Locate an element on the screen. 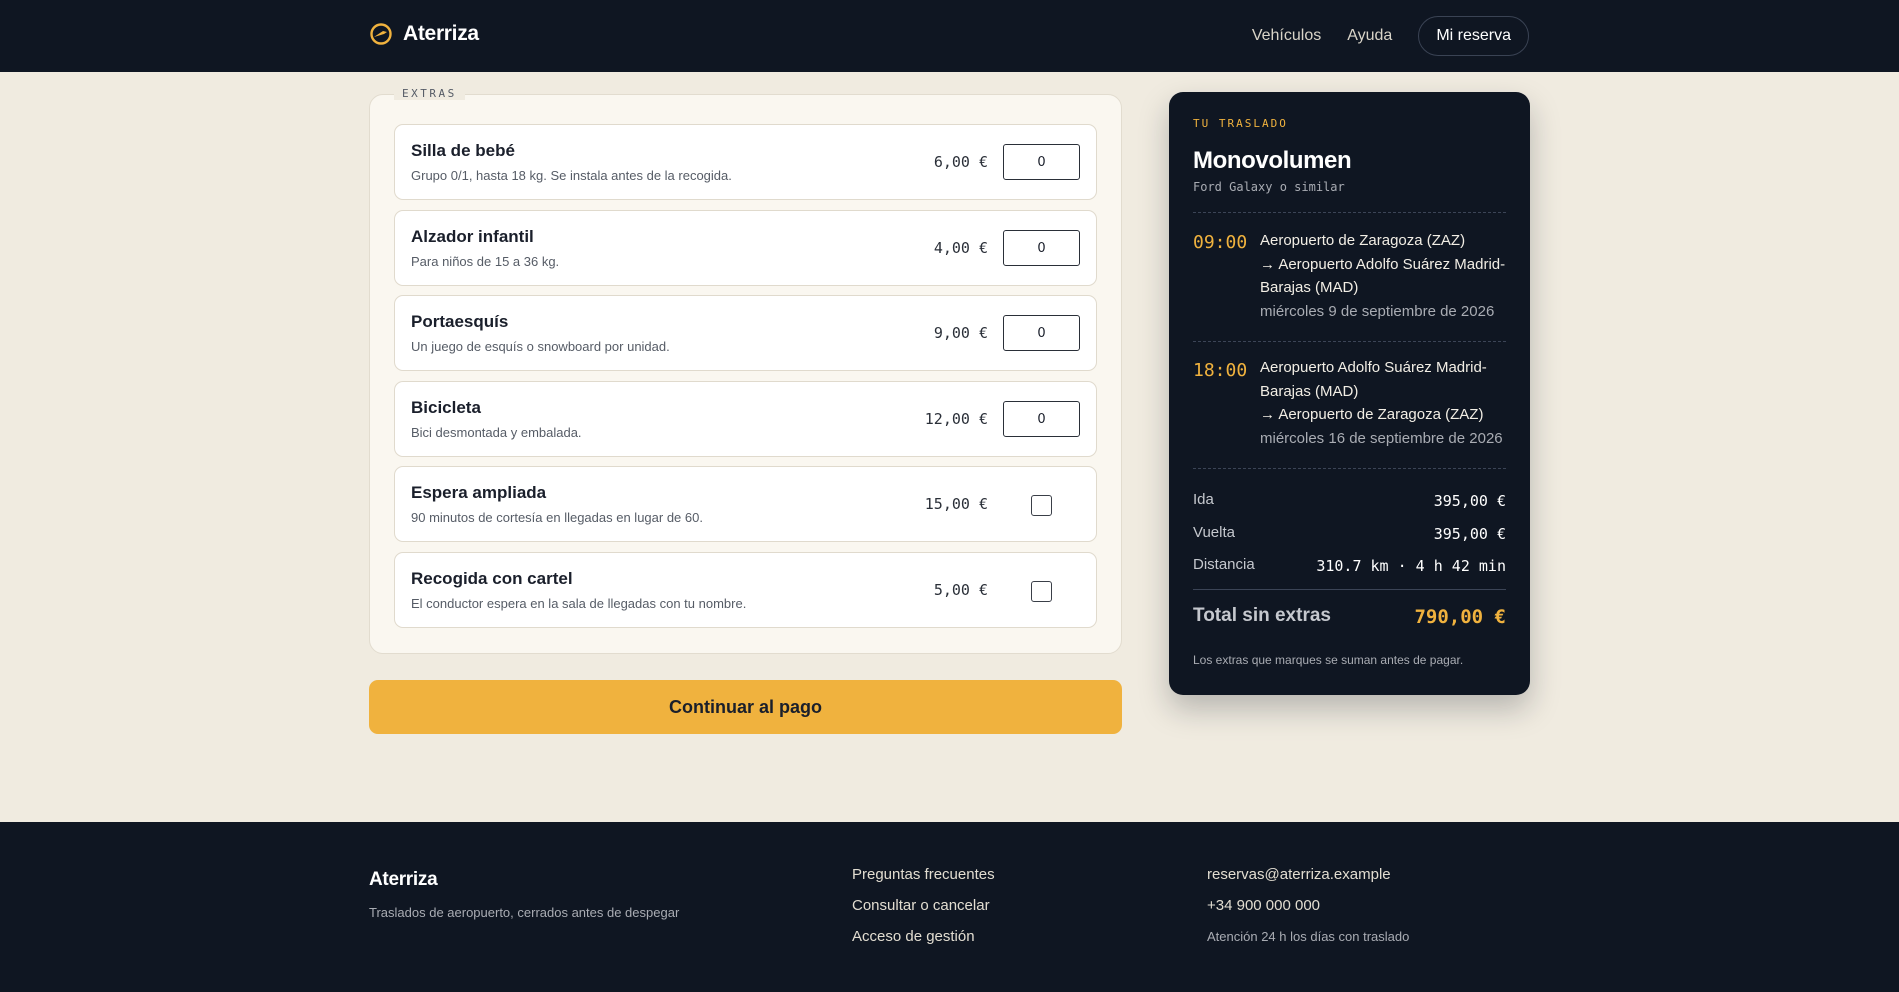 Image resolution: width=1899 pixels, height=992 pixels. my-booking-button: Mi reserva is located at coordinates (1473, 36).